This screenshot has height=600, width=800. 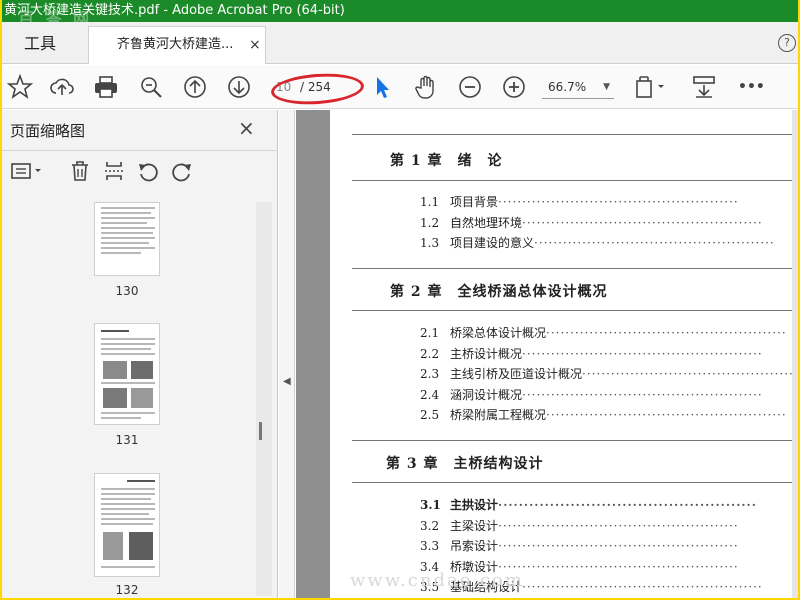 What do you see at coordinates (260, 431) in the screenshot?
I see `scrollbar-thumb` at bounding box center [260, 431].